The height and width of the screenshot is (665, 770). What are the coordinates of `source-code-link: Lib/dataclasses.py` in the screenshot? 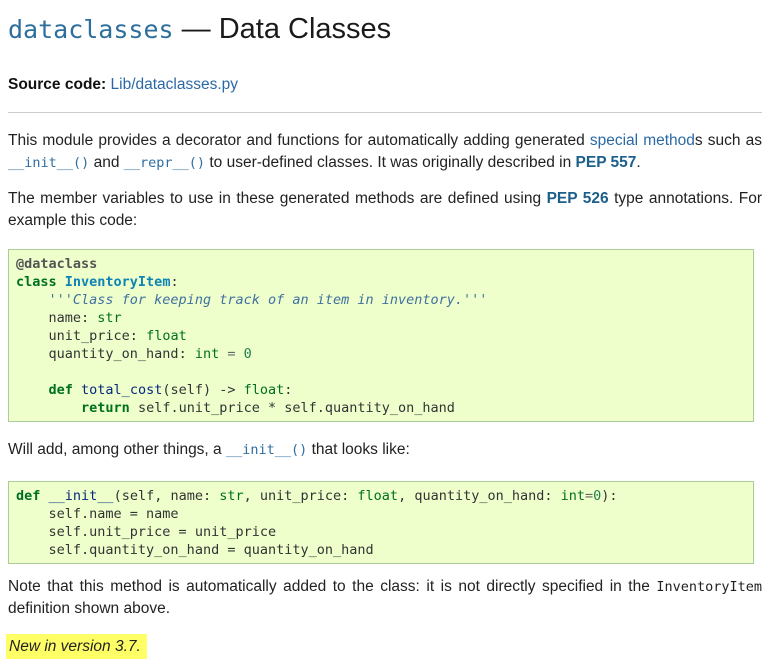 It's located at (175, 84).